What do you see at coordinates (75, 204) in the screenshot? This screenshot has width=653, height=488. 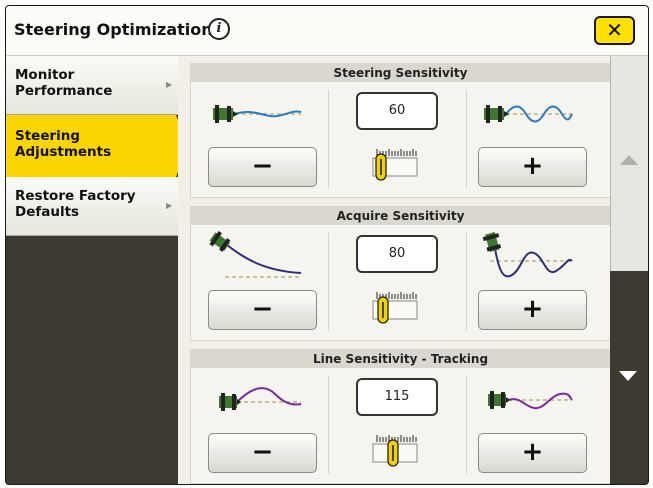 I see `sidebar-item-label: Restore Factory Defaults` at bounding box center [75, 204].